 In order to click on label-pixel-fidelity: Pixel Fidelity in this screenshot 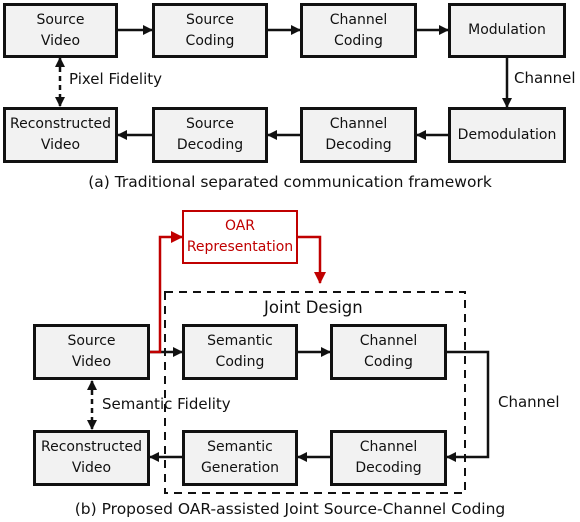, I will do `click(116, 79)`.